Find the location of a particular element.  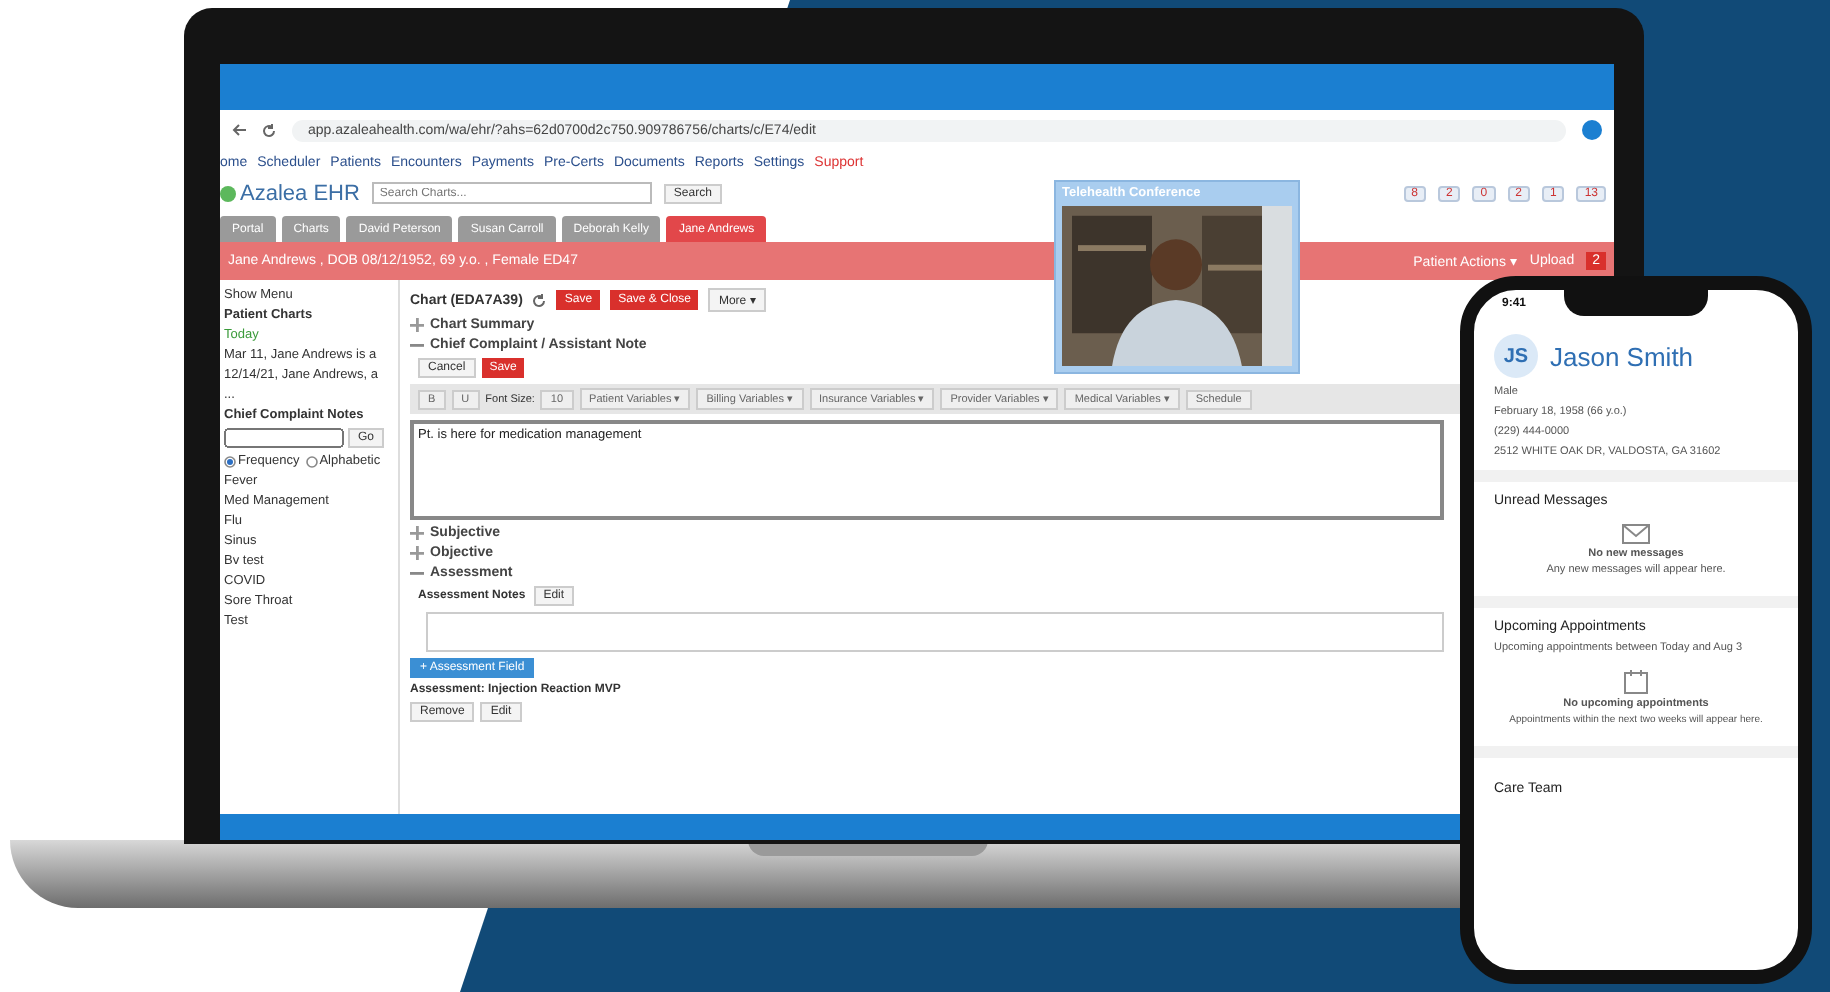

avatar: JS is located at coordinates (1516, 356).